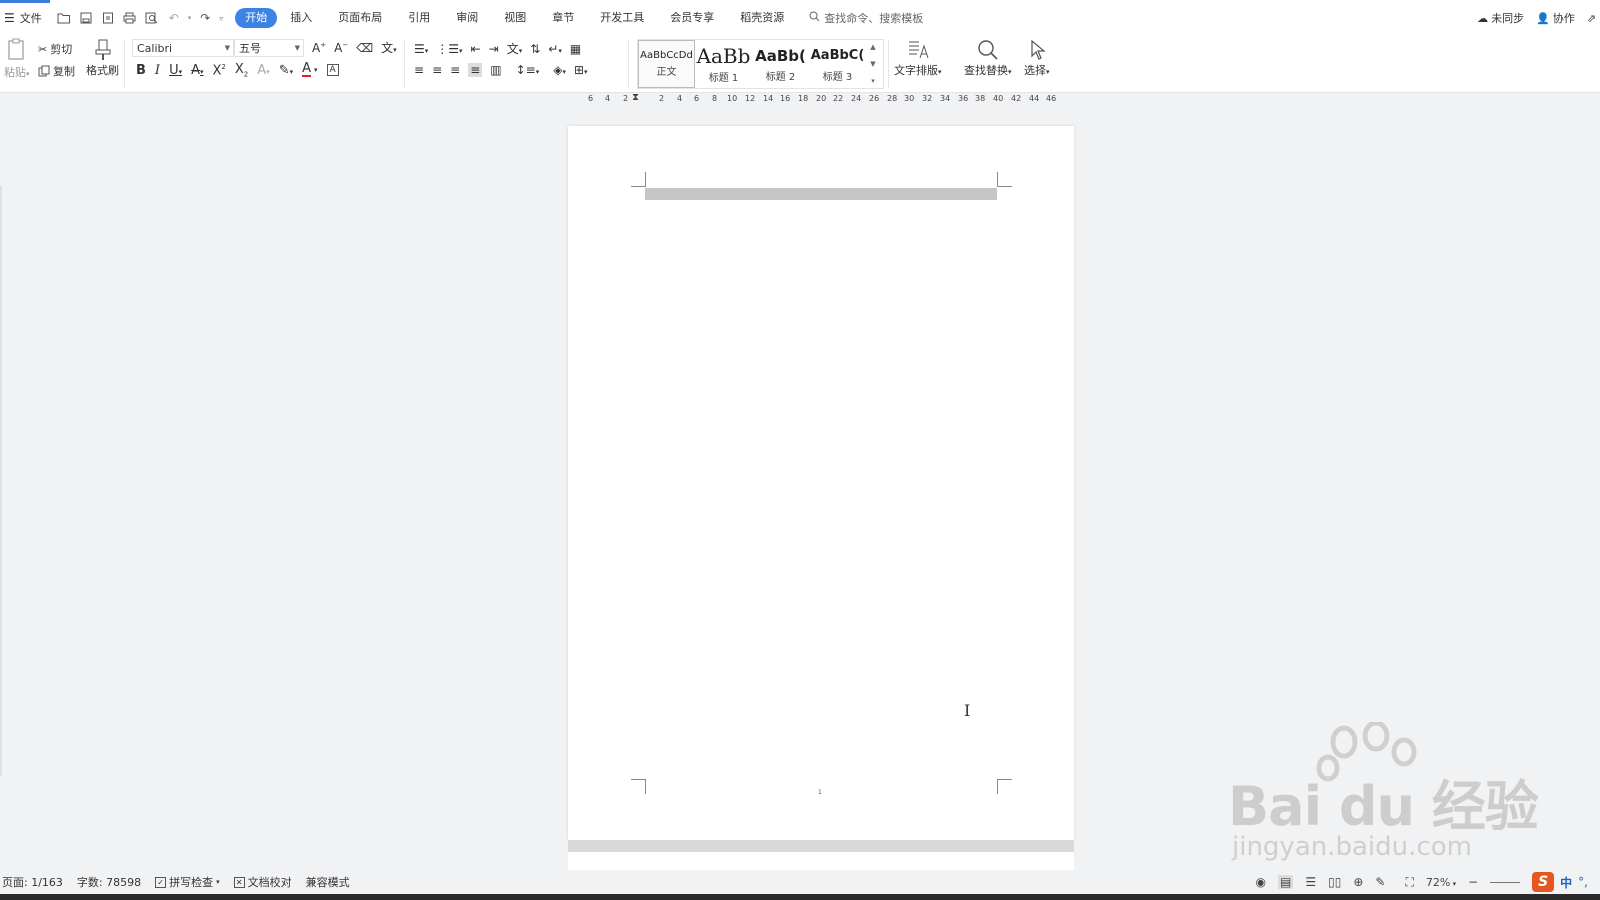 The height and width of the screenshot is (900, 1600). What do you see at coordinates (341, 48) in the screenshot?
I see `decrease-font-icon: A−` at bounding box center [341, 48].